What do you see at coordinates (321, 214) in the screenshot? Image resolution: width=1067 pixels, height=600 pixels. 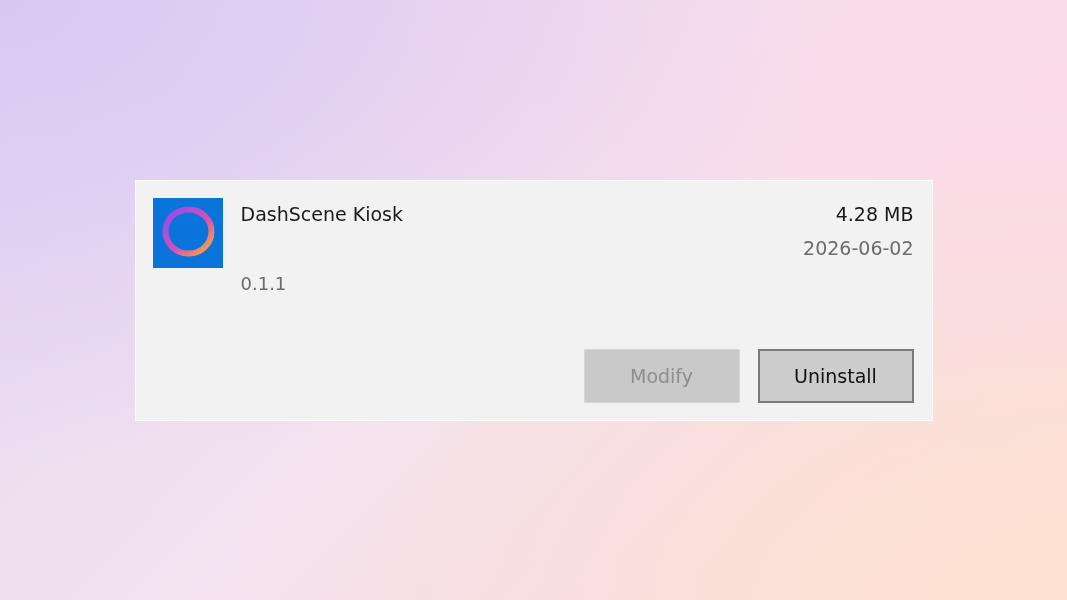 I see `app-name: DashScene Kiosk` at bounding box center [321, 214].